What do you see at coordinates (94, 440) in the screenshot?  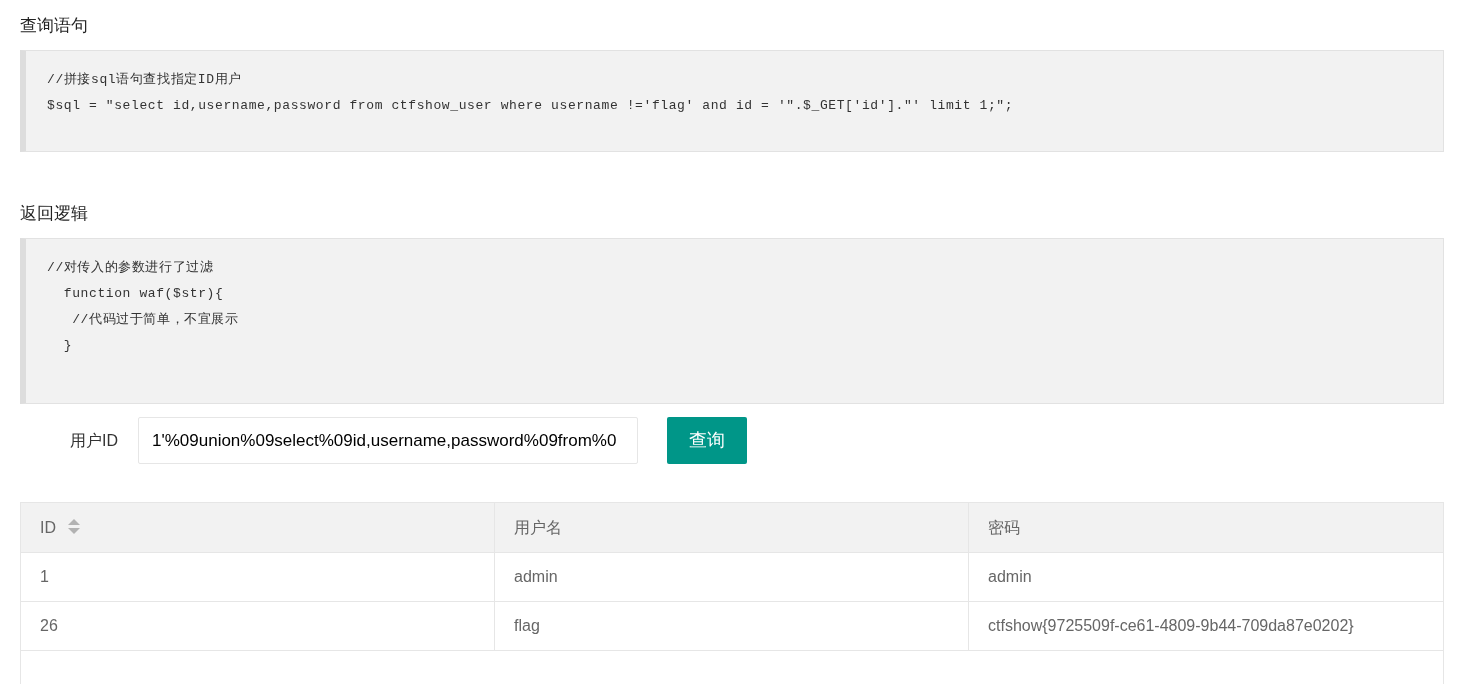 I see `field-label: 用户ID` at bounding box center [94, 440].